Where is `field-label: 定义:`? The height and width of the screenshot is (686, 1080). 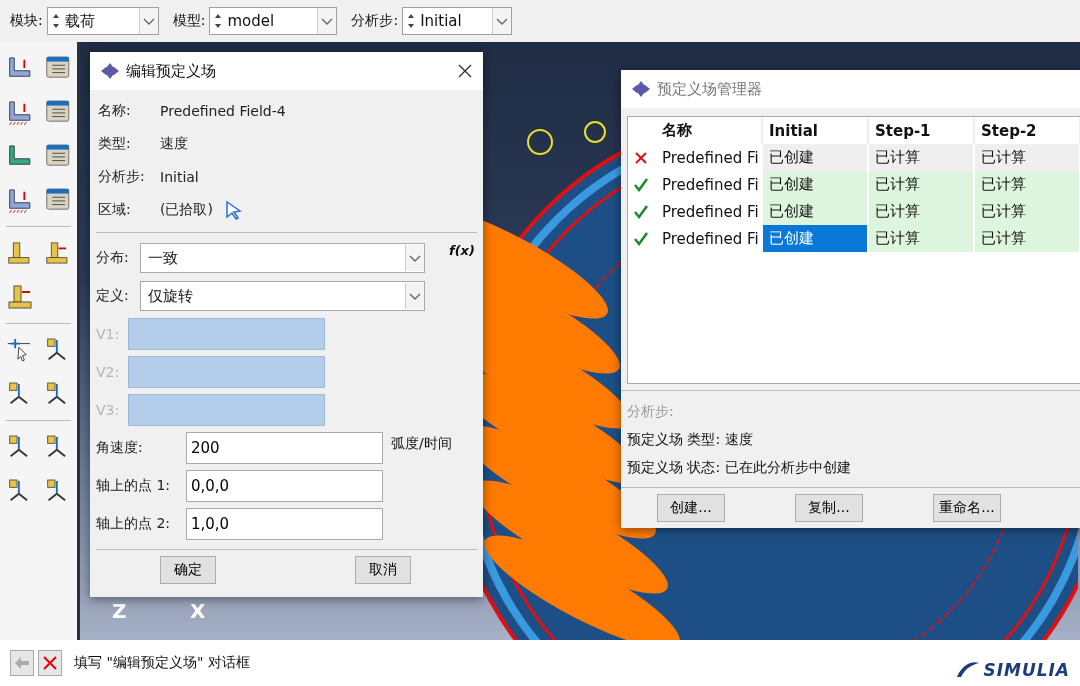
field-label: 定义: is located at coordinates (113, 296).